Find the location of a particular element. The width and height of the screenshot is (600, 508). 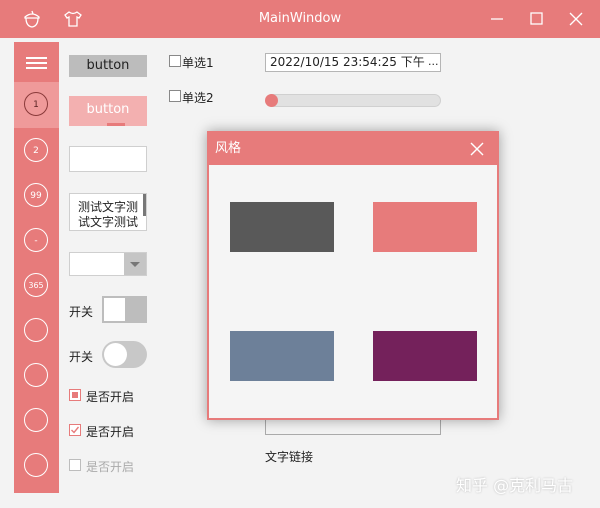

text-area-content: 测试文字测试文字测试 is located at coordinates (108, 214).